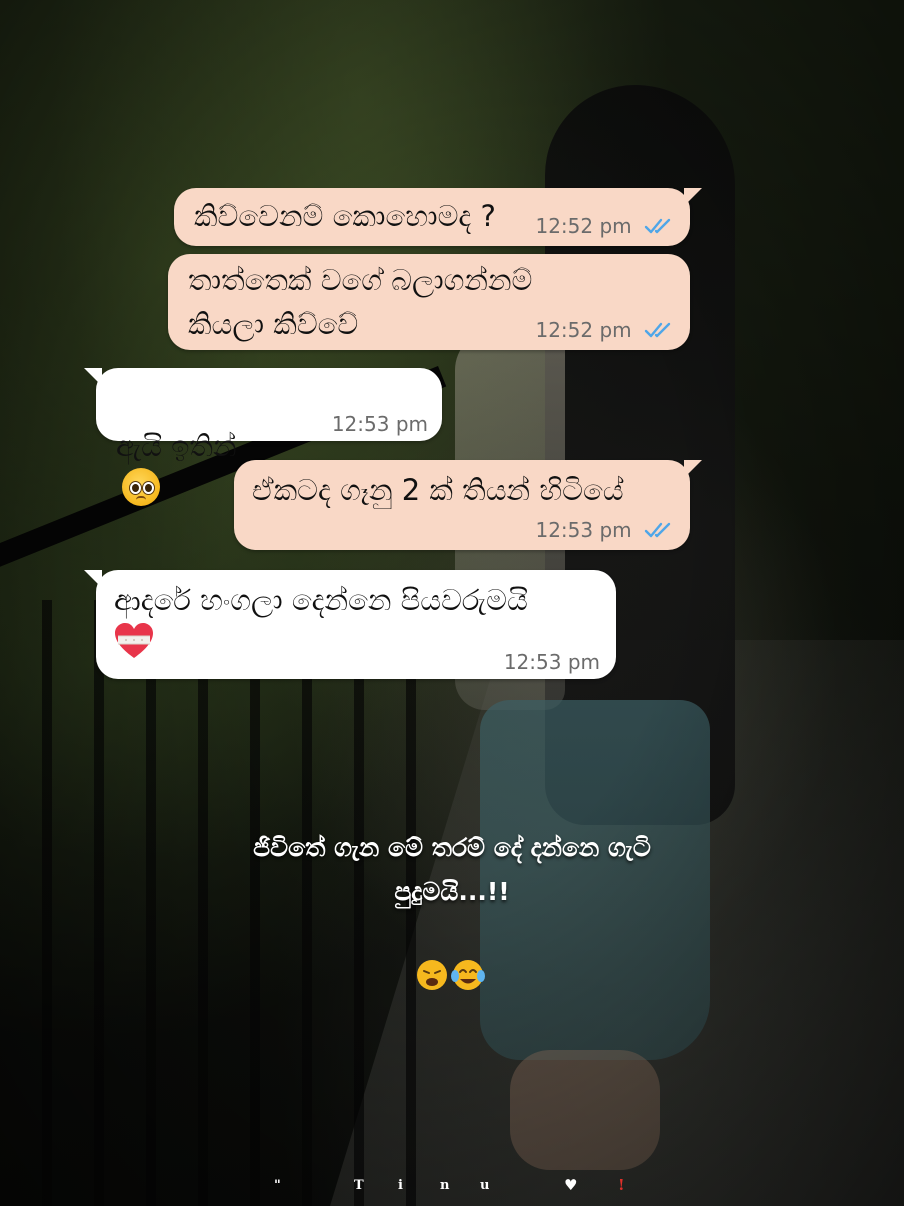 This screenshot has height=1206, width=904. What do you see at coordinates (141, 487) in the screenshot?
I see `pleading-face-icon` at bounding box center [141, 487].